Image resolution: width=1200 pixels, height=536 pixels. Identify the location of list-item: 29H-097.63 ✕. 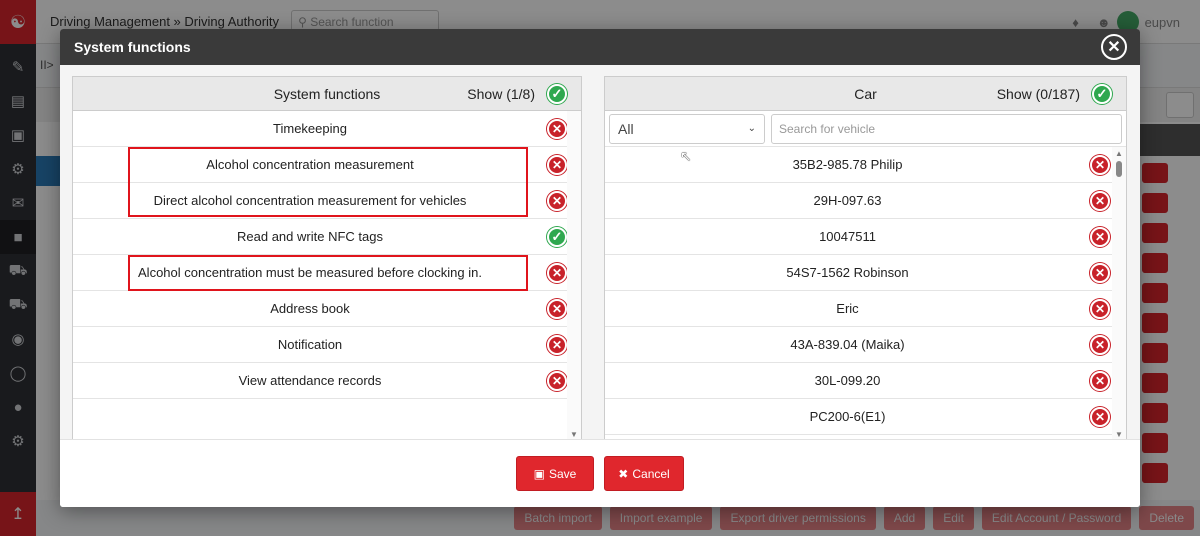
(865, 201).